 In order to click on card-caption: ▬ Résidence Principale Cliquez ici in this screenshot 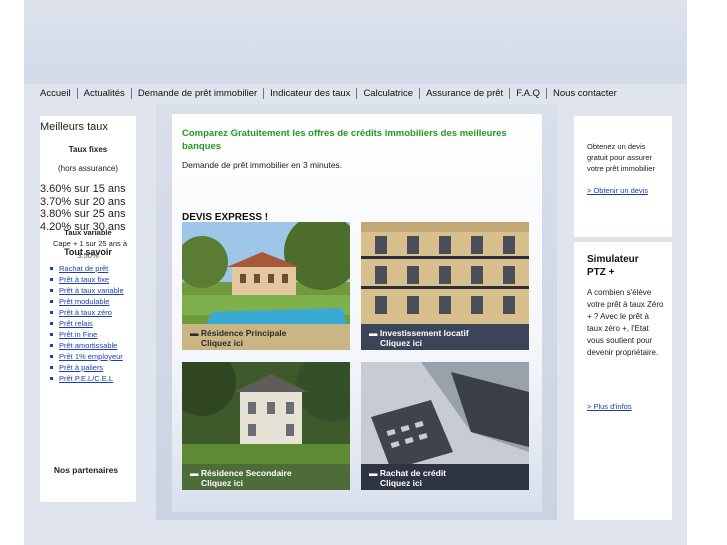, I will do `click(266, 337)`.